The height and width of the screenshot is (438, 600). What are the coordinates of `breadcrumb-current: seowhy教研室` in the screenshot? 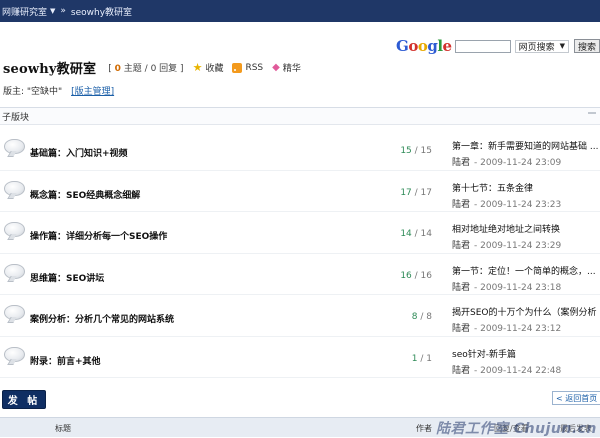 It's located at (101, 12).